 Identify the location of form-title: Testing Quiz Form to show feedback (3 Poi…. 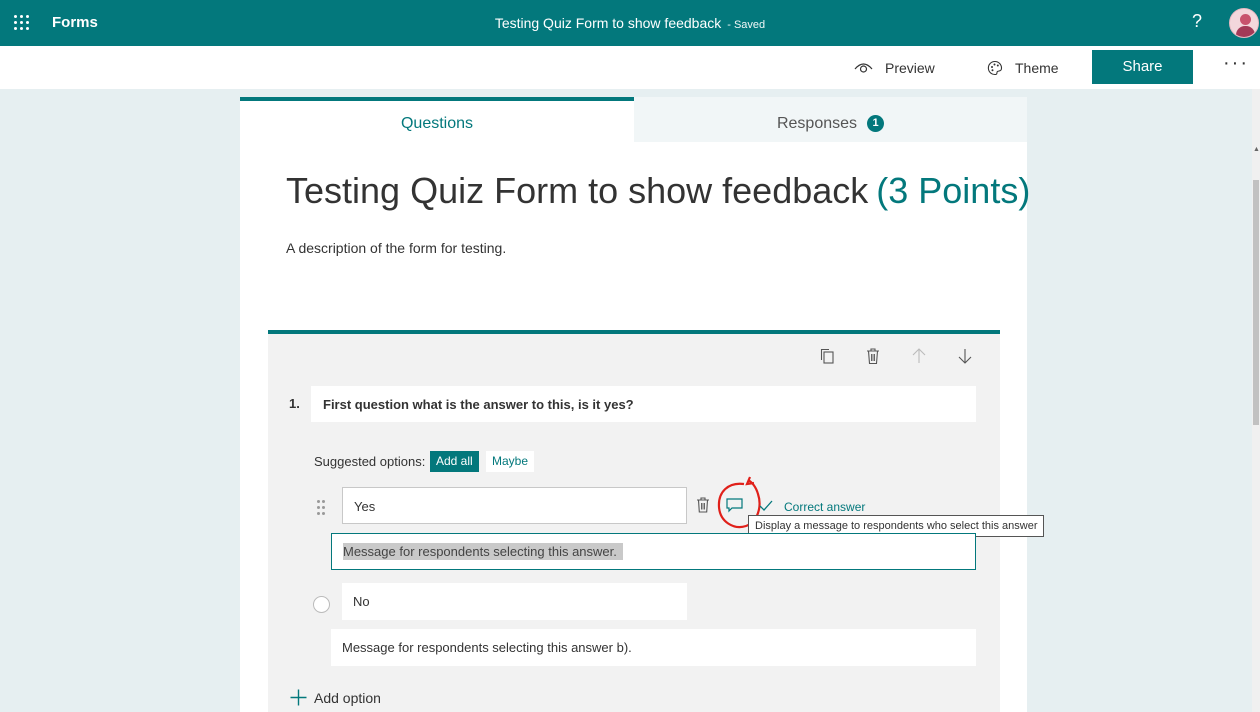
(658, 191).